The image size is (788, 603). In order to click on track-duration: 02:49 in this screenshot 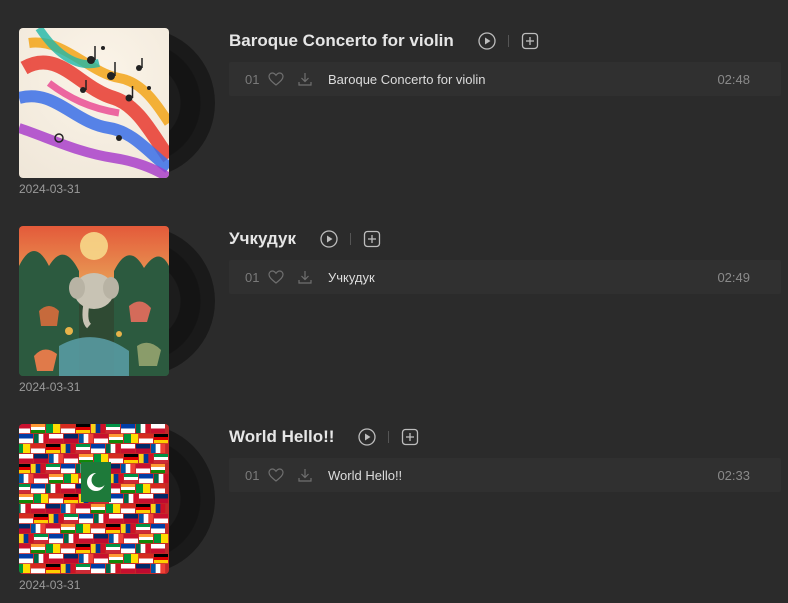, I will do `click(733, 277)`.